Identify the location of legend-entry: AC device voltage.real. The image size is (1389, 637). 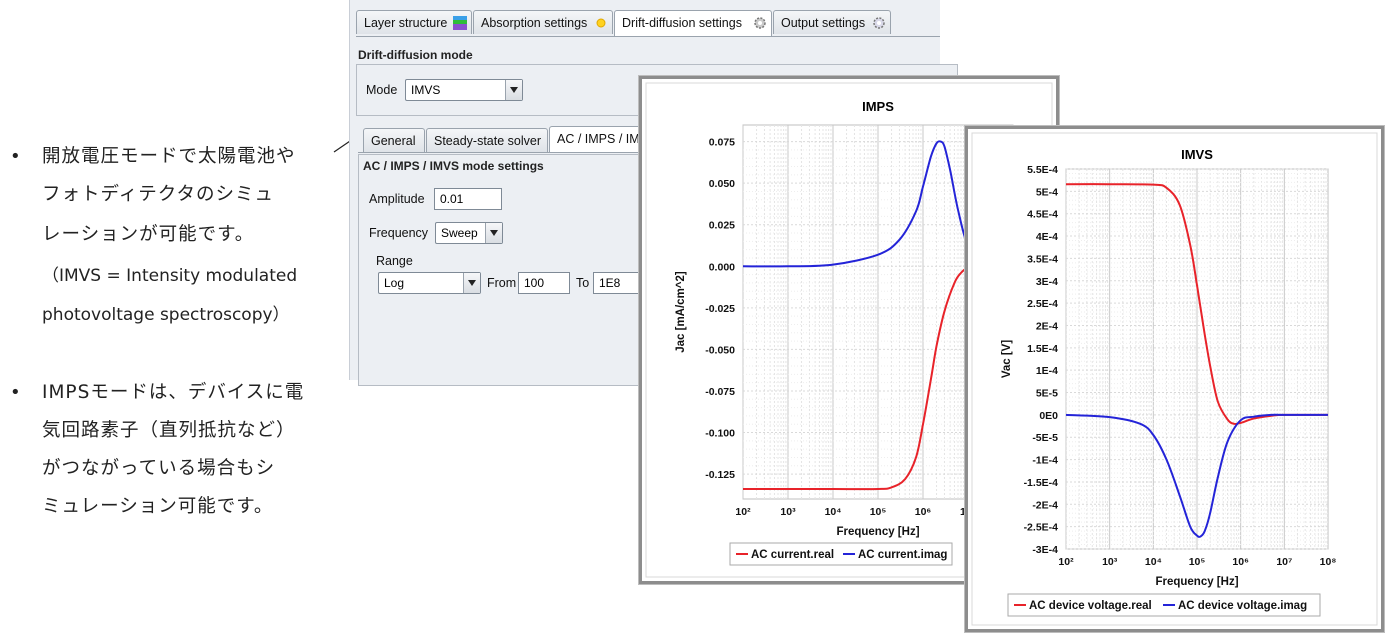
(1090, 606).